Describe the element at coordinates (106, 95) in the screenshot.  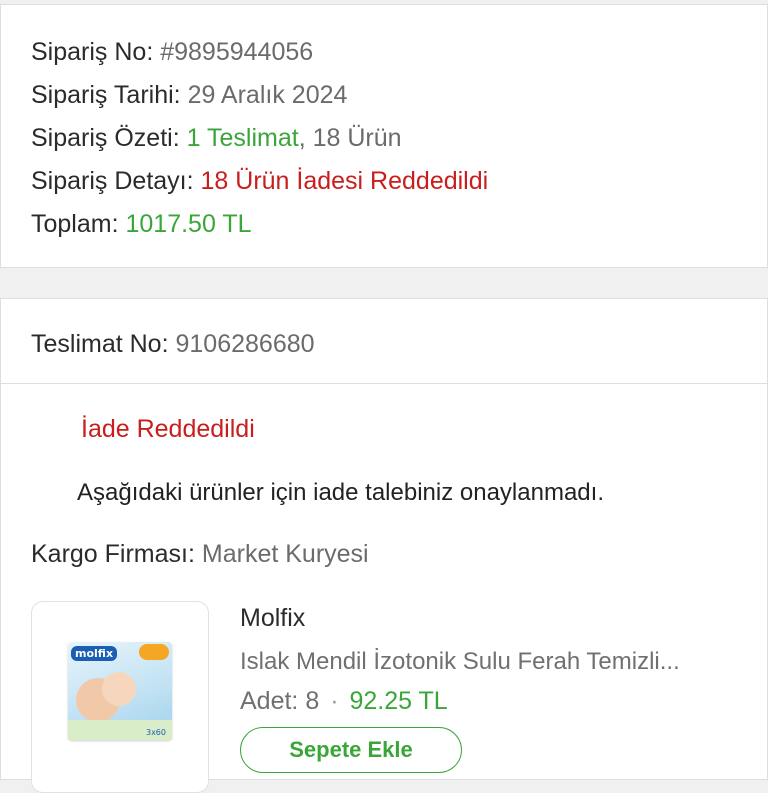
I see `order-date-label: Sipariş Tarihi:` at that location.